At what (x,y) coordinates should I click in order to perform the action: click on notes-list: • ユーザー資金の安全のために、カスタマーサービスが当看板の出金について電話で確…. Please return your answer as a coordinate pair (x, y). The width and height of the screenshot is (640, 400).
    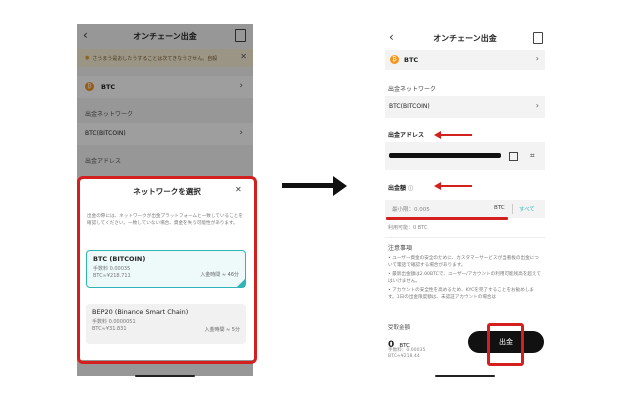
    Looking at the image, I should click on (465, 278).